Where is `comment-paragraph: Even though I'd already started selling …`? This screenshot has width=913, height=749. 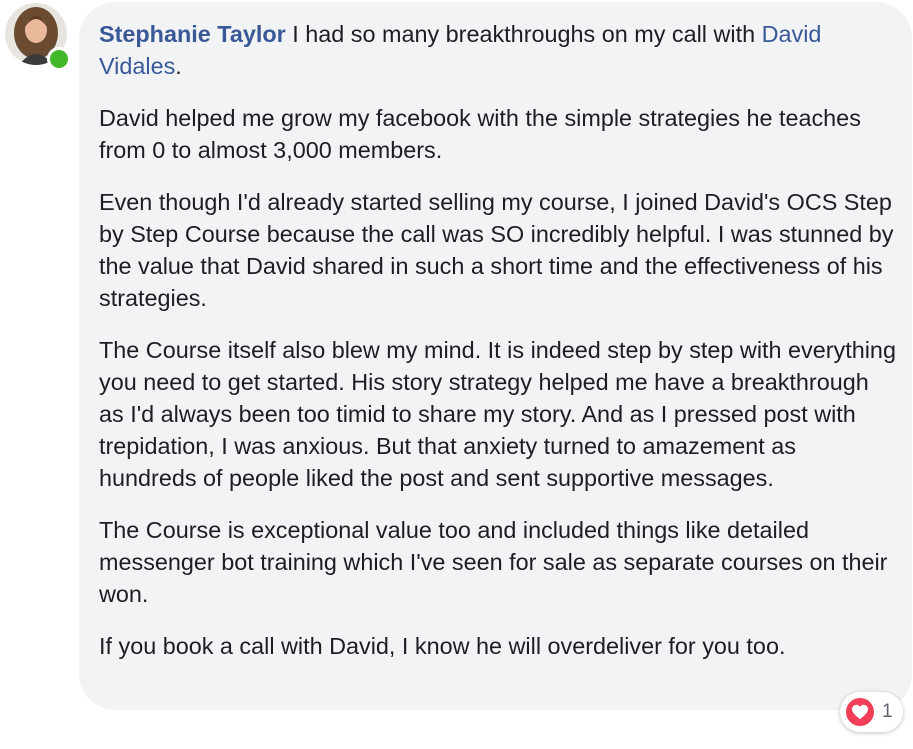
comment-paragraph: Even though I'd already started selling … is located at coordinates (496, 250).